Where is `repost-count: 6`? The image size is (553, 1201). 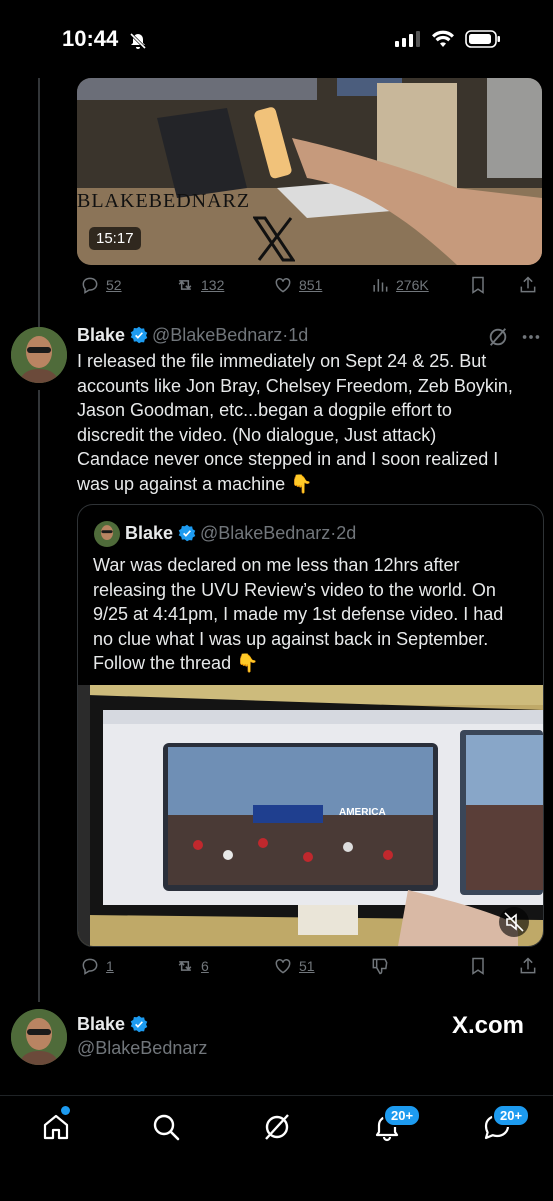 repost-count: 6 is located at coordinates (205, 966).